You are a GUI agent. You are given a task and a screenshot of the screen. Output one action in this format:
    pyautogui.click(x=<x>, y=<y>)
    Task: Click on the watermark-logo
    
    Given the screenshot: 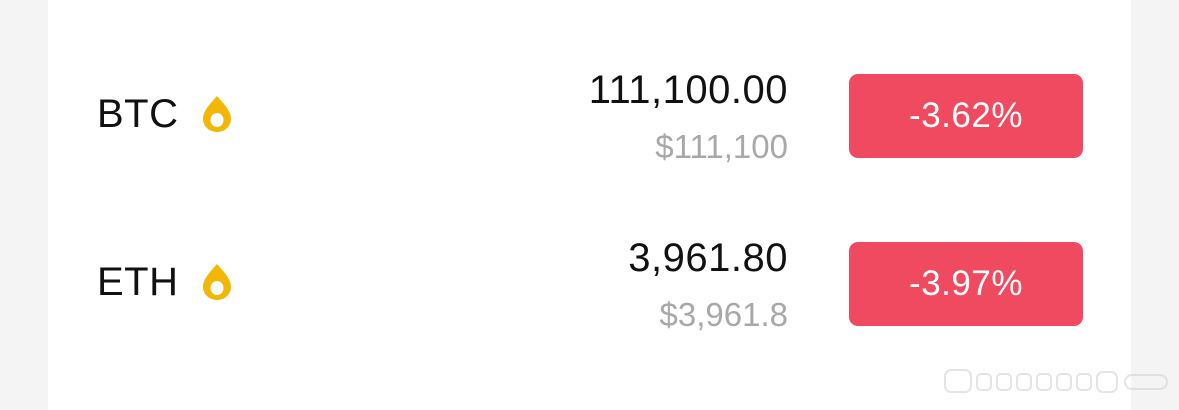 What is the action you would take?
    pyautogui.click(x=1056, y=381)
    